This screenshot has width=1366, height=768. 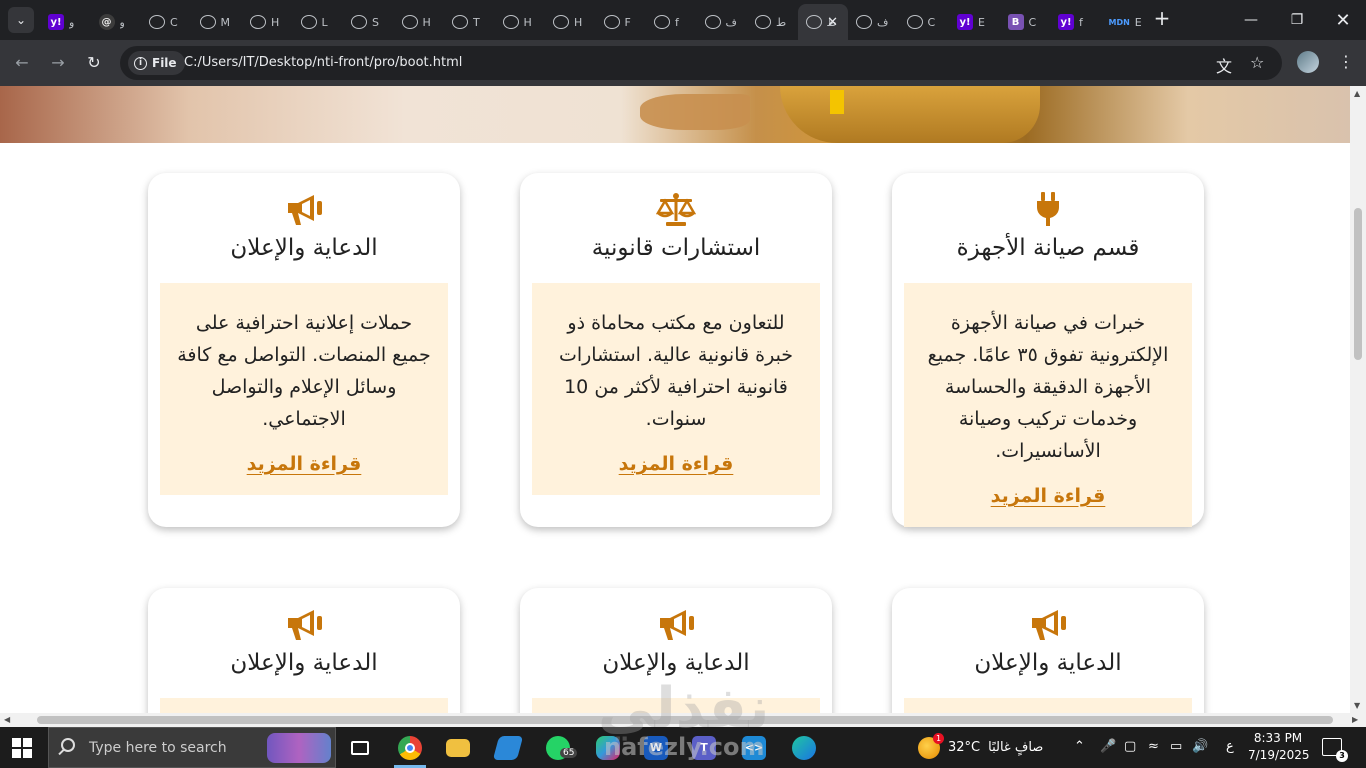 I want to click on copilot-icon, so click(x=608, y=747).